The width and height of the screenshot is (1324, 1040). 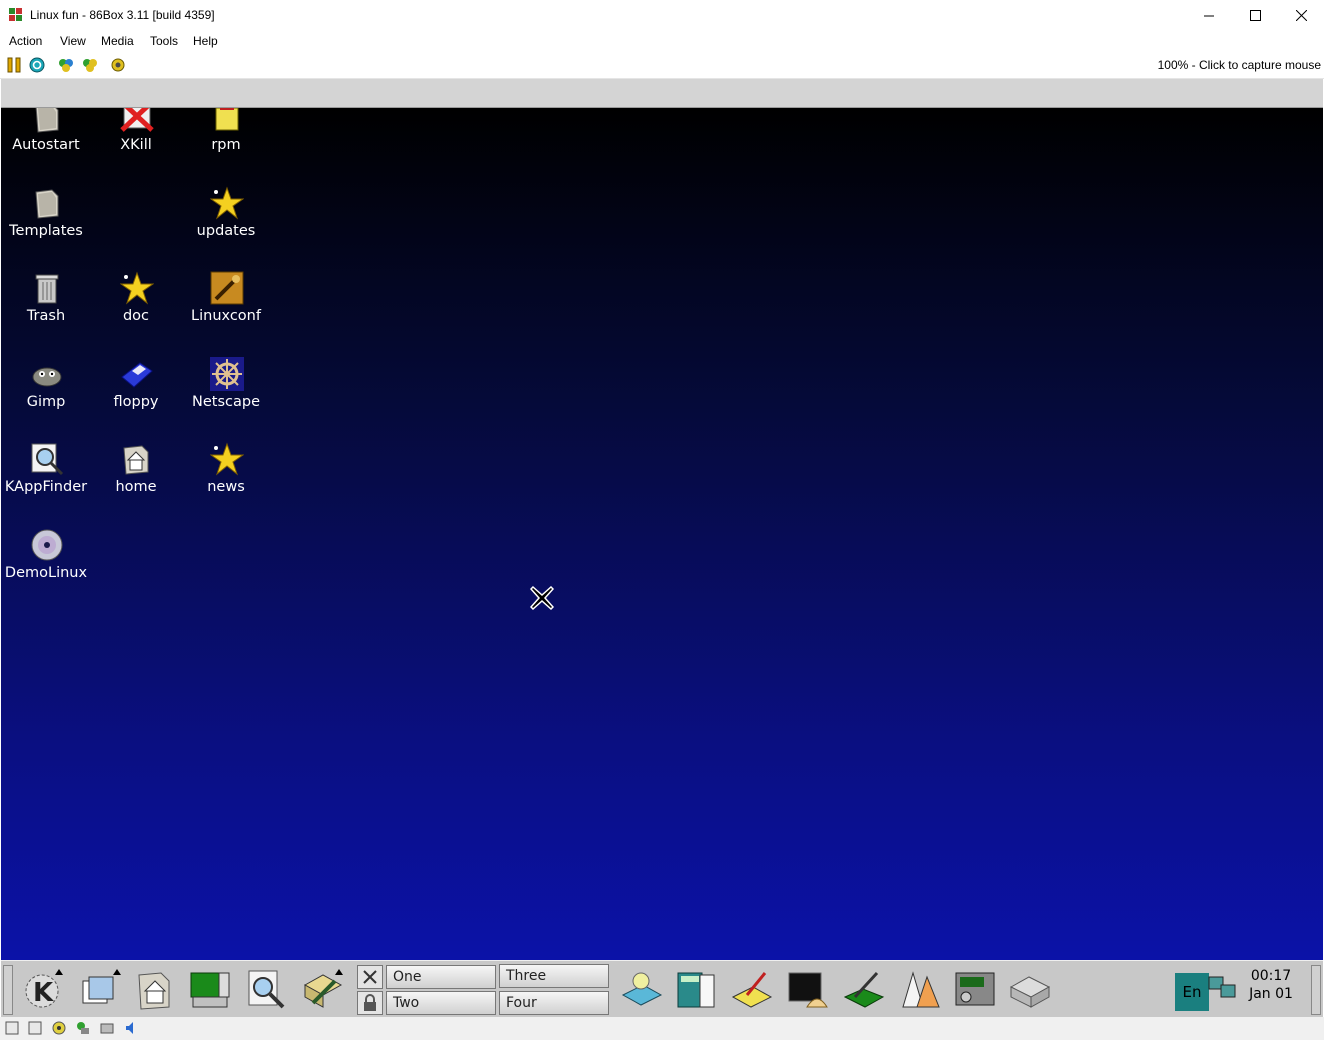 I want to click on maximize-icon, so click(x=1255, y=15).